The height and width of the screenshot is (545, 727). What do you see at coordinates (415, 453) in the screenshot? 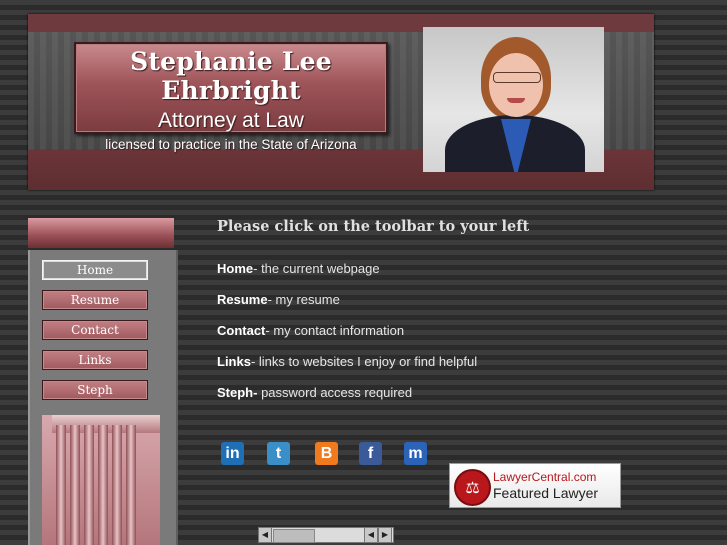
I see `myspace-icon: m` at bounding box center [415, 453].